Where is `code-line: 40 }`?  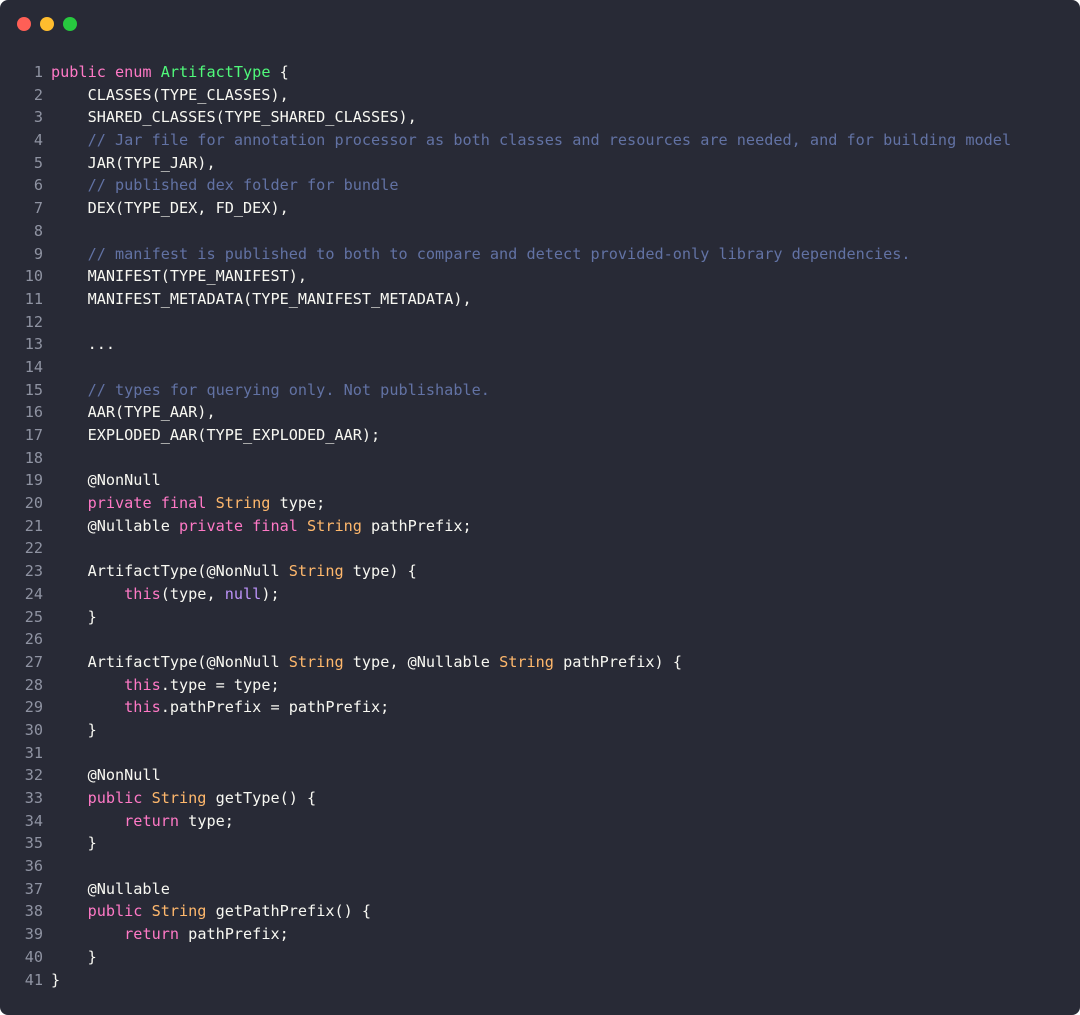
code-line: 40 } is located at coordinates (540, 957).